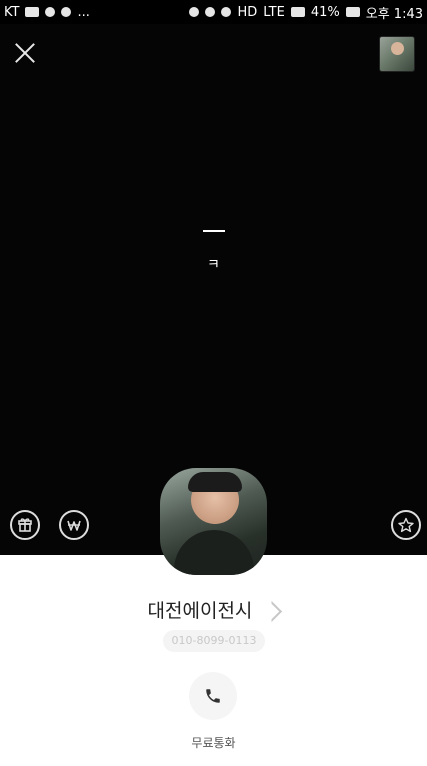 The image size is (427, 766). What do you see at coordinates (66, 12) in the screenshot?
I see `b-app-notification-icon` at bounding box center [66, 12].